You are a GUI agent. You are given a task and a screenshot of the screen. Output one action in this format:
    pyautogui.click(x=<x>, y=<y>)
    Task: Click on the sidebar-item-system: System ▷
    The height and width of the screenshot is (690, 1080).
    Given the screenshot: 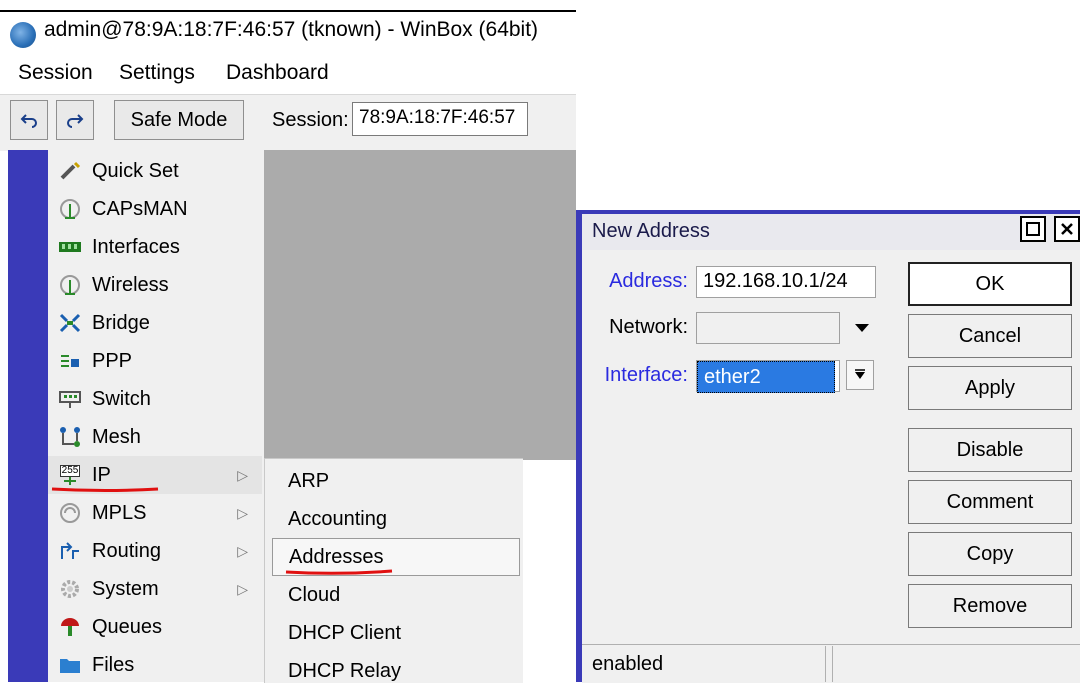 What is the action you would take?
    pyautogui.click(x=155, y=589)
    